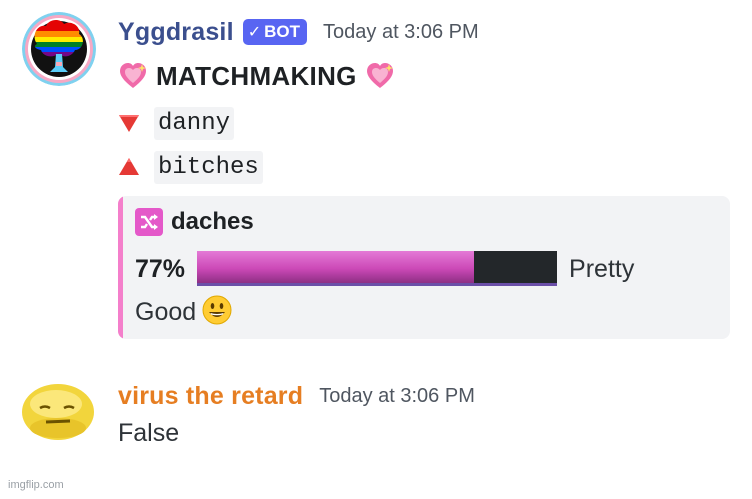  What do you see at coordinates (120, 267) in the screenshot?
I see `embed-accent-bar` at bounding box center [120, 267].